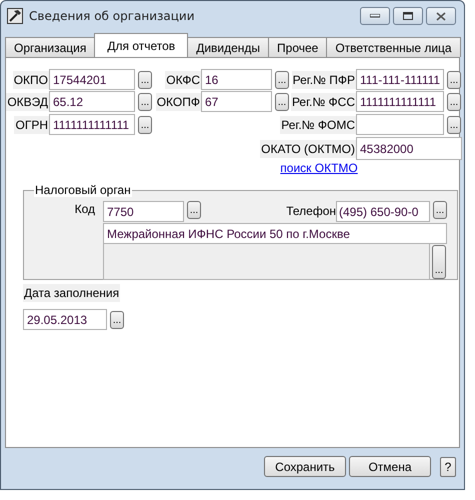  What do you see at coordinates (71, 293) in the screenshot?
I see `field-label: Дата заполнения` at bounding box center [71, 293].